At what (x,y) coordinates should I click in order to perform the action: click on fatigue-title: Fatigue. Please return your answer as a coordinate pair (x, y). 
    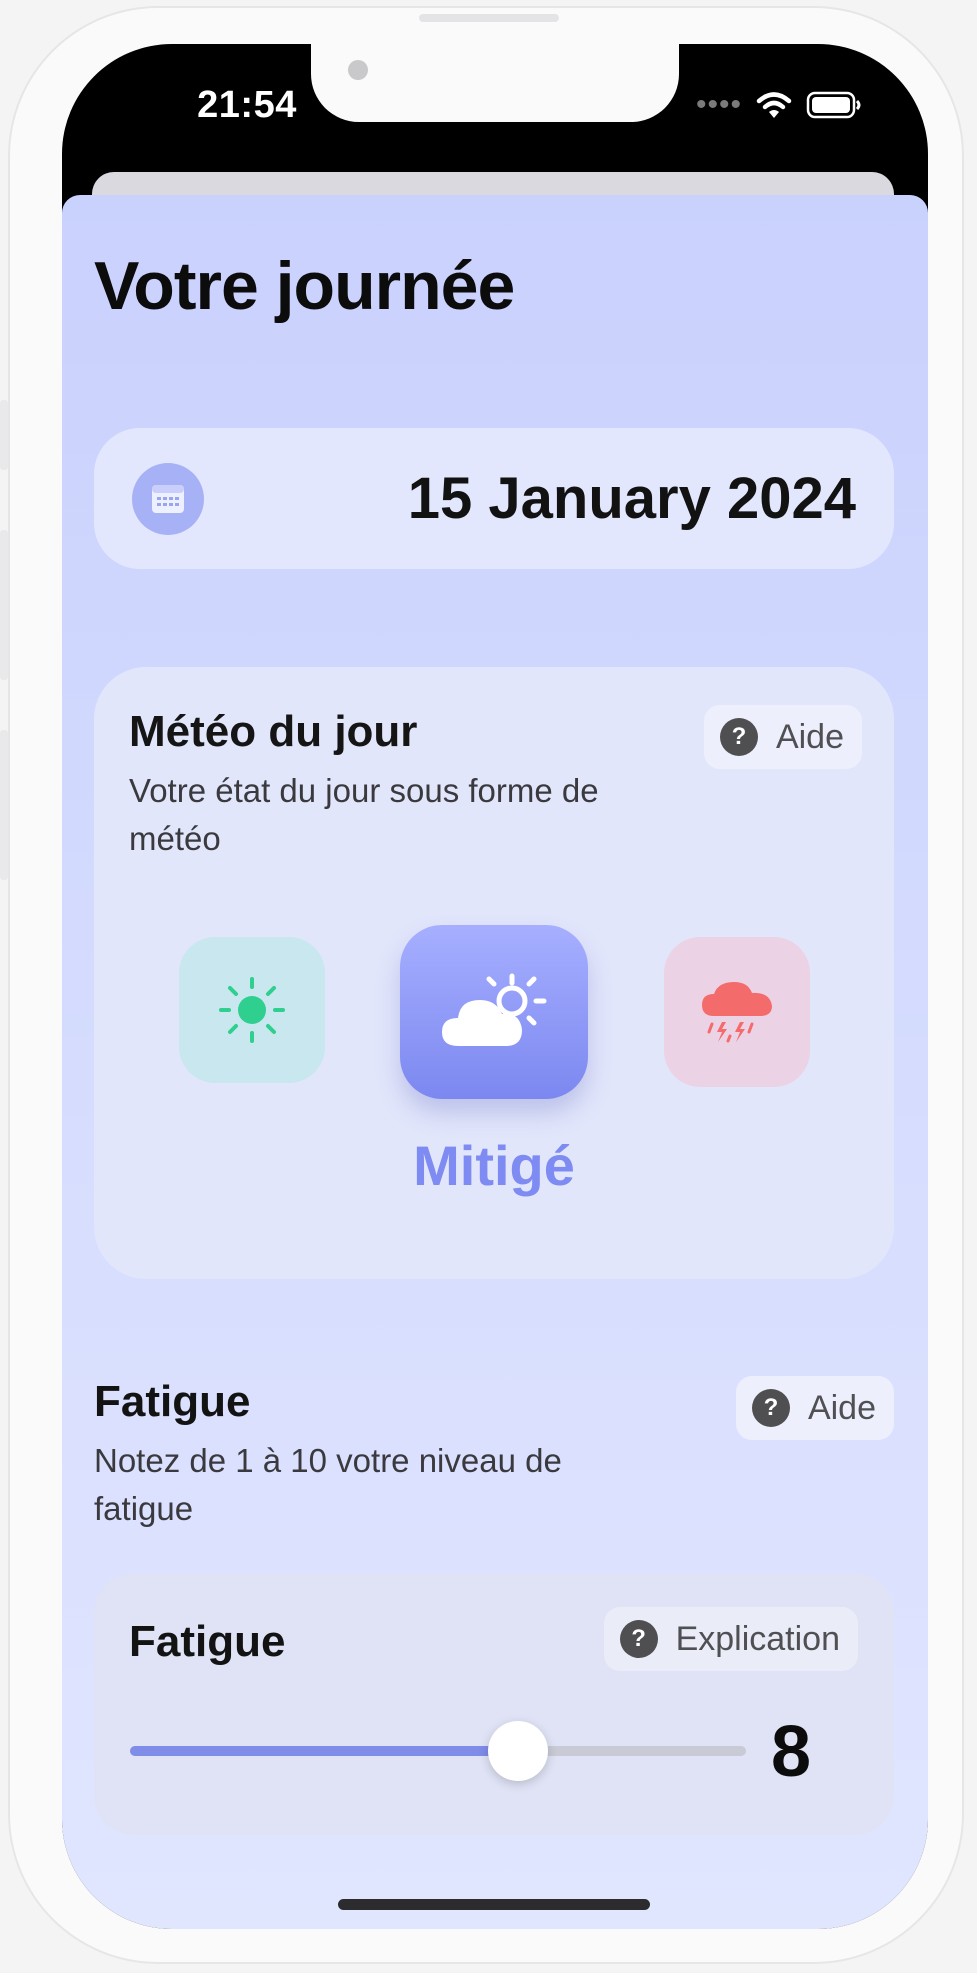
    Looking at the image, I should click on (172, 1401).